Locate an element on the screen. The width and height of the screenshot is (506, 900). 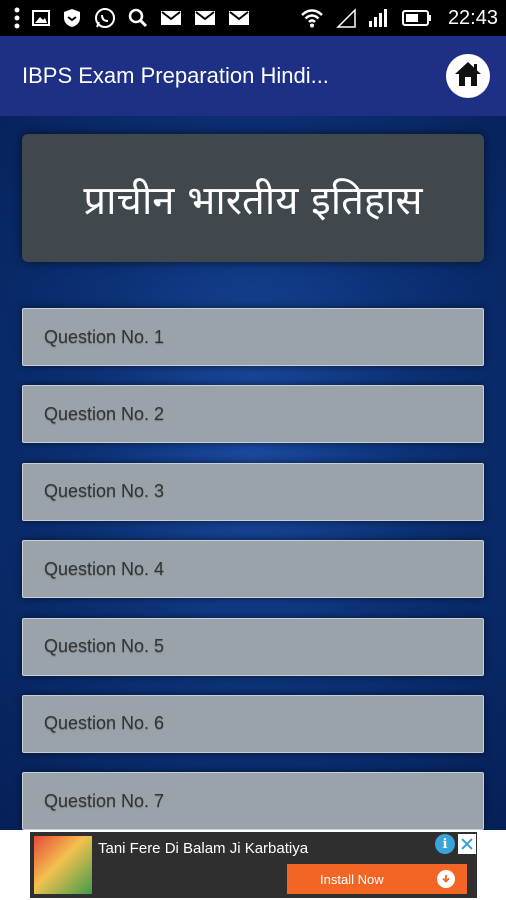
search-icon is located at coordinates (138, 18).